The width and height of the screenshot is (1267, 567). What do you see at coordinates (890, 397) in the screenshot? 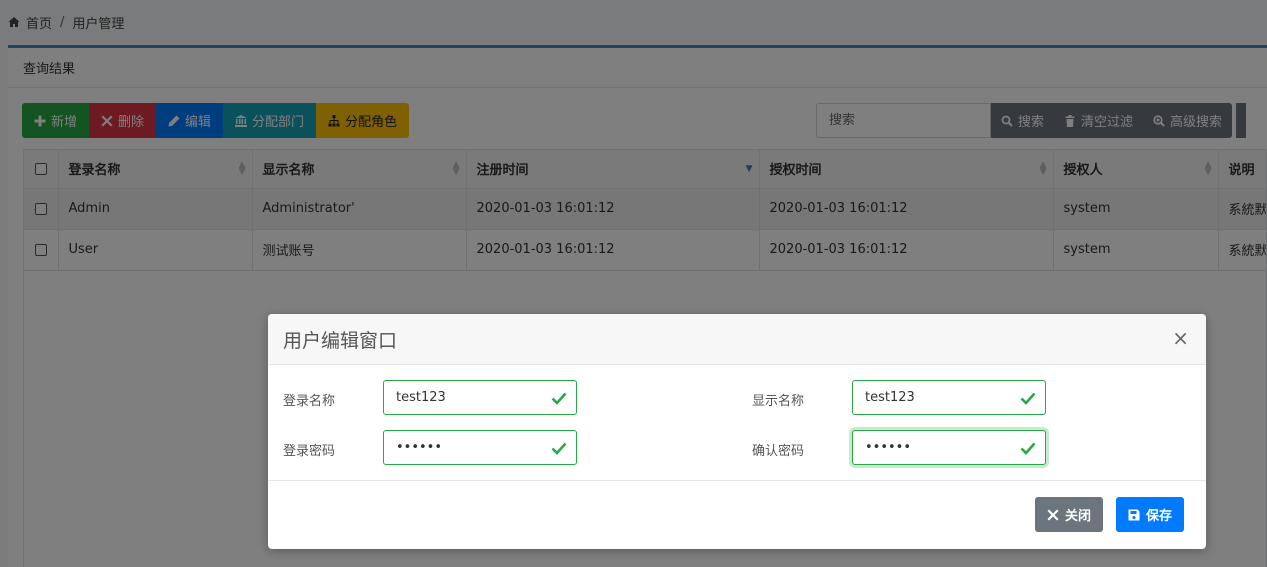
I see `display-name-value: test123` at bounding box center [890, 397].